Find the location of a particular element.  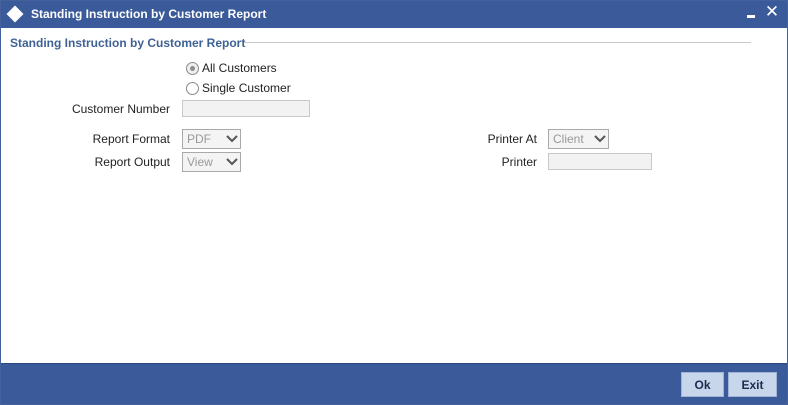

printer-at-label: Printer At is located at coordinates (512, 139).